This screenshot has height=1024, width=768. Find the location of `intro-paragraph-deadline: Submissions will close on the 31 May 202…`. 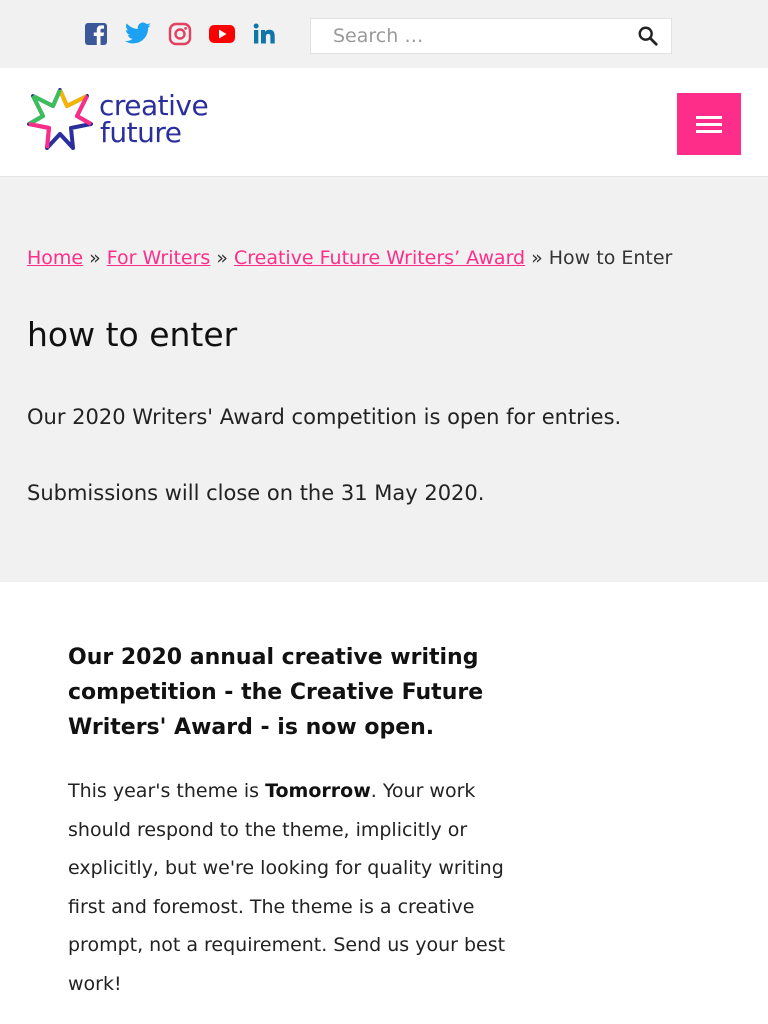

intro-paragraph-deadline: Submissions will close on the 31 May 202… is located at coordinates (256, 493).